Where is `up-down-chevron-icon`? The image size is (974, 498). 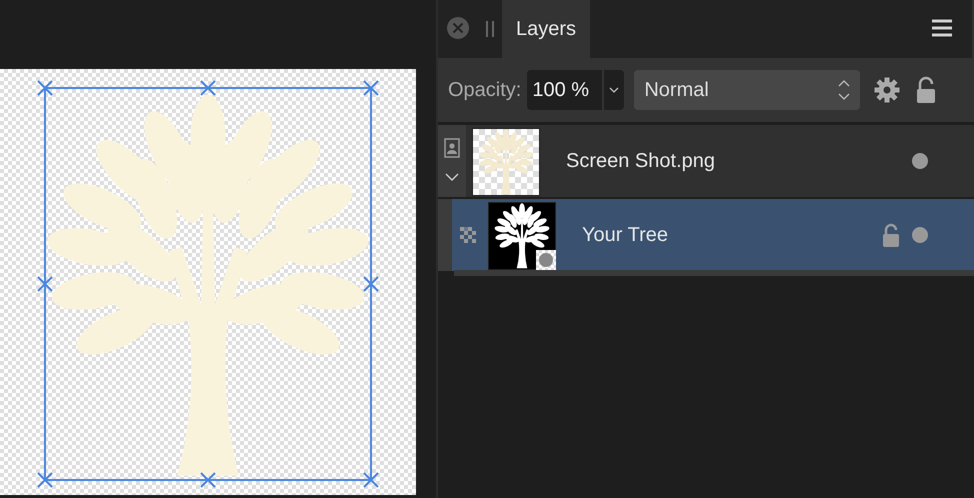
up-down-chevron-icon is located at coordinates (844, 90).